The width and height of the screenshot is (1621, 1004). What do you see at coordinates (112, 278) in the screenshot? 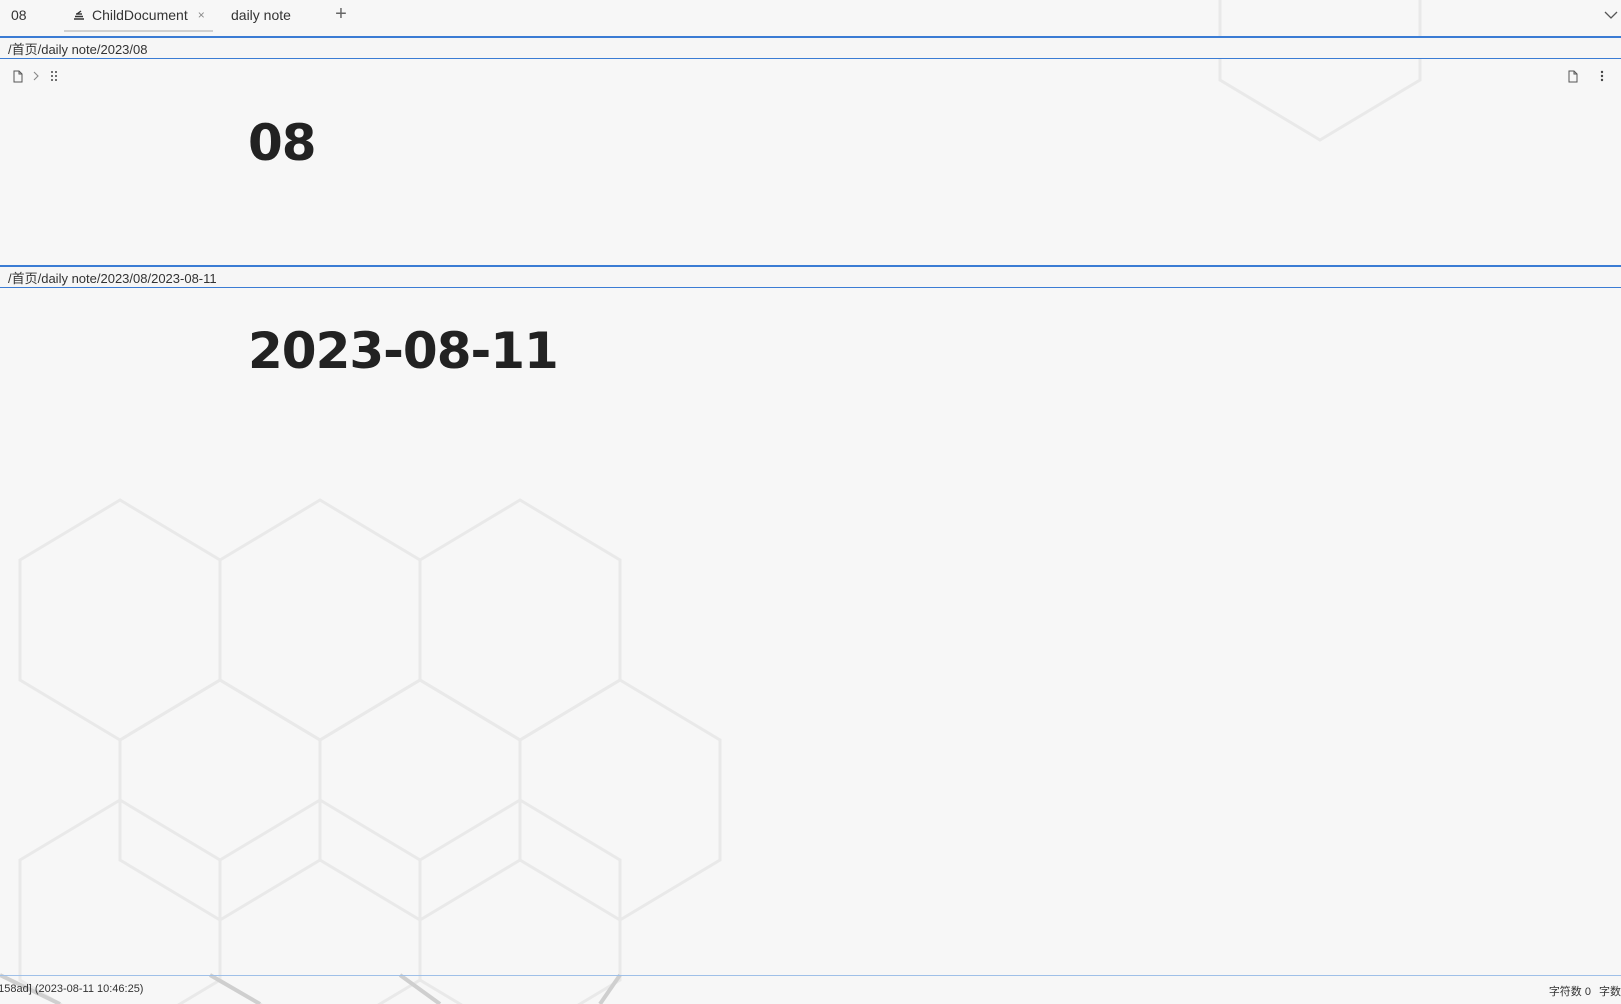
I see `breadcrumb-path: /首页/daily note/2023/08/2023-08-11` at bounding box center [112, 278].